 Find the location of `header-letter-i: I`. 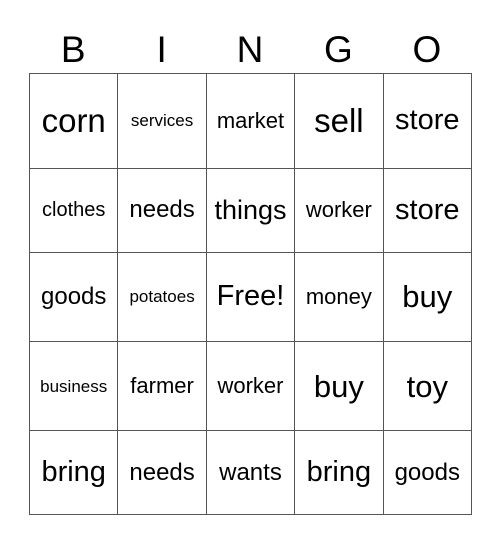

header-letter-i: I is located at coordinates (161, 49).